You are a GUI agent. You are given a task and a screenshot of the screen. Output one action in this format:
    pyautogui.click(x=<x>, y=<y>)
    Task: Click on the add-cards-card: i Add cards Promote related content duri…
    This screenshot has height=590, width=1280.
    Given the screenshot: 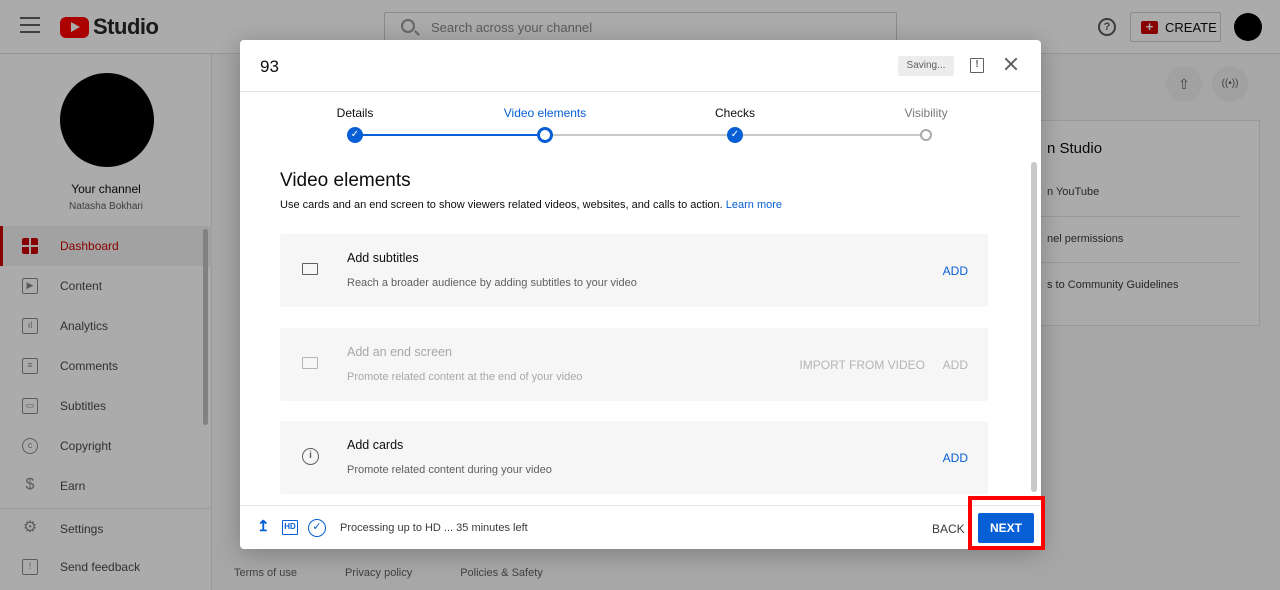 What is the action you would take?
    pyautogui.click(x=634, y=457)
    